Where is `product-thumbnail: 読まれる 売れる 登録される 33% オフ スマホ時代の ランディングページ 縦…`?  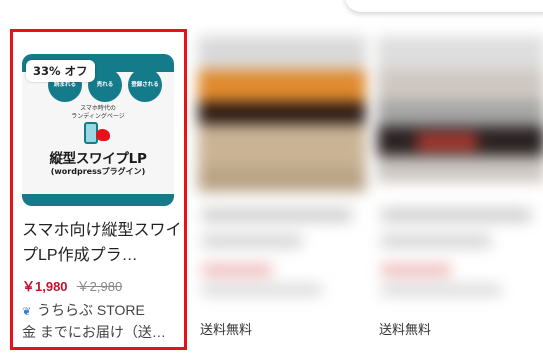
product-thumbnail: 読まれる 売れる 登録される 33% オフ スマホ時代の ランディングページ 縦… is located at coordinates (98, 130).